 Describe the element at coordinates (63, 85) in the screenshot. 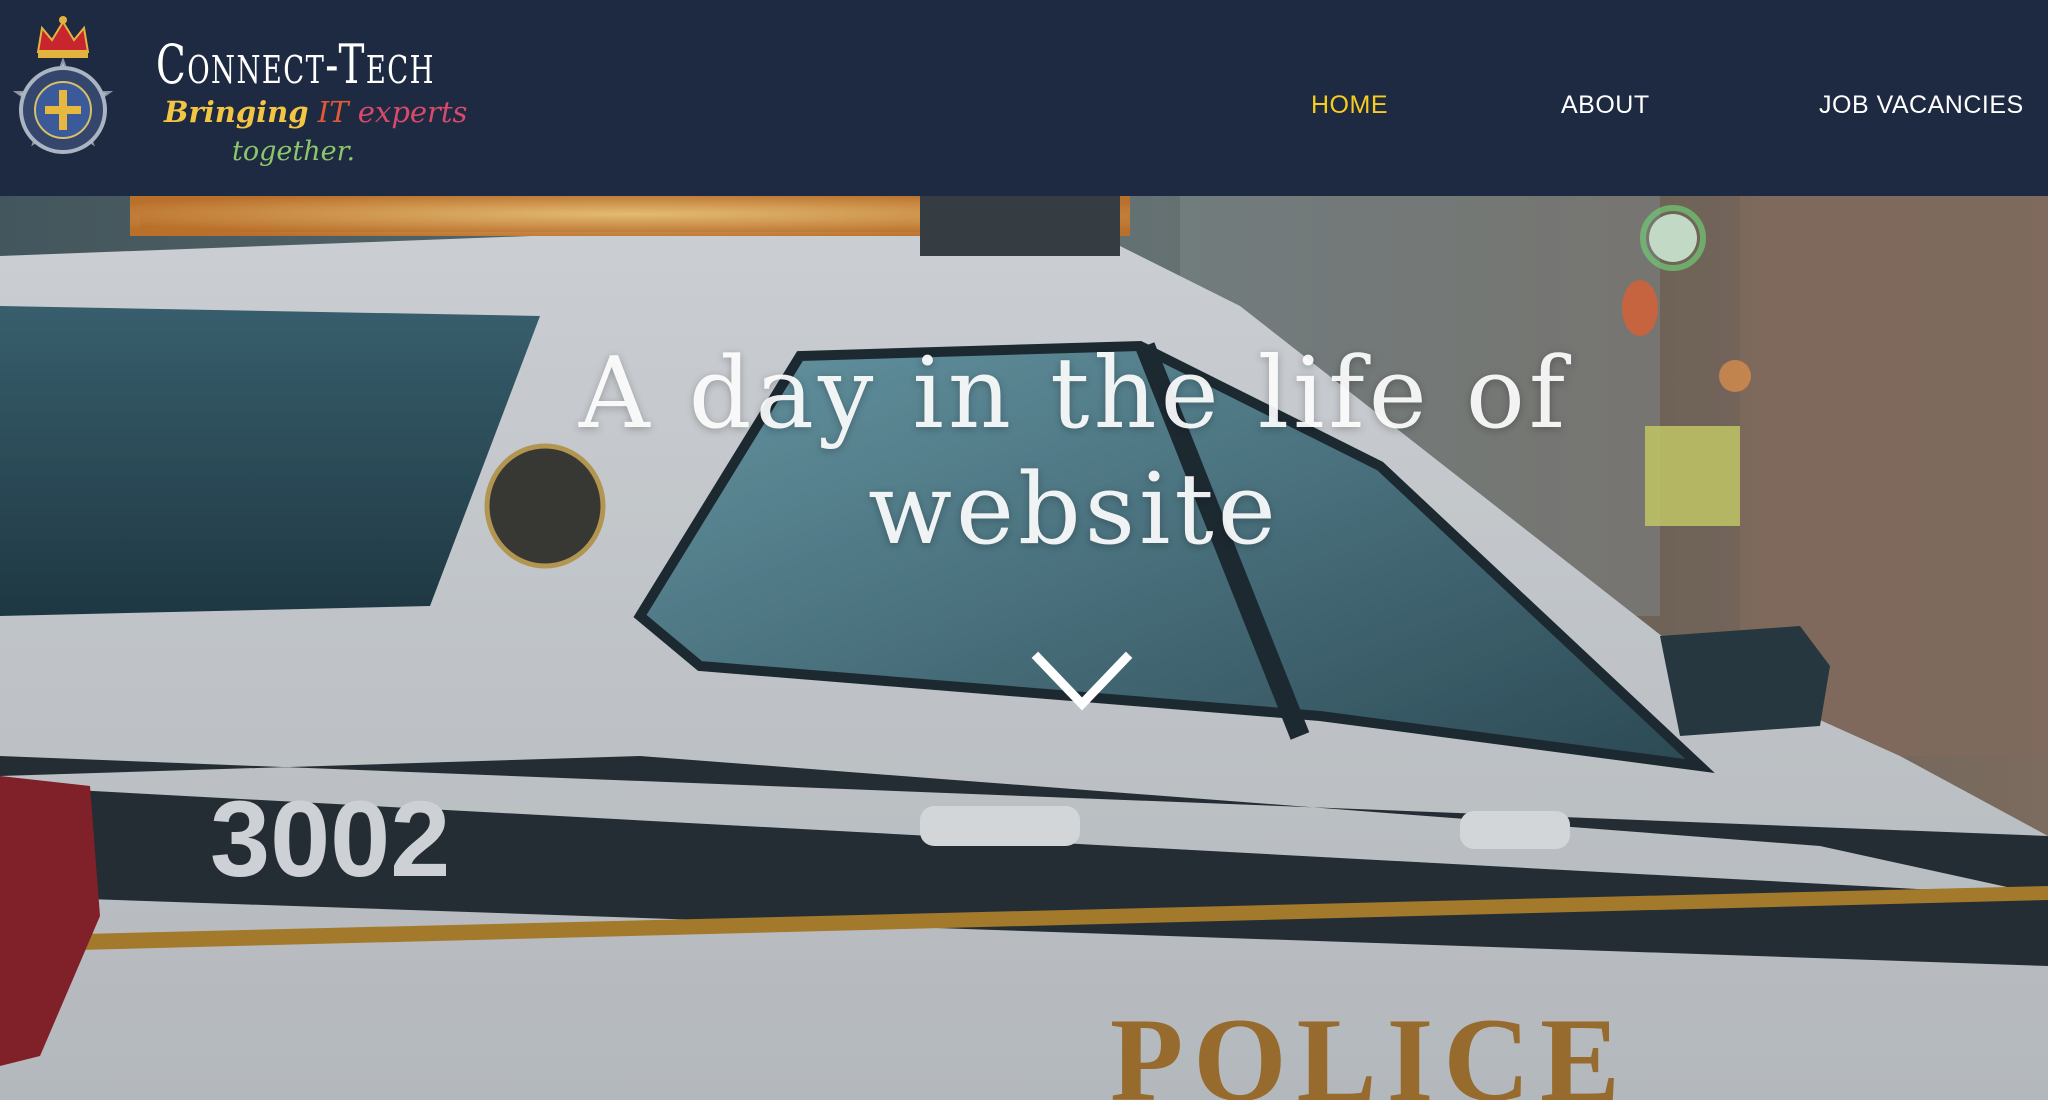

I see `police-crest-icon` at that location.